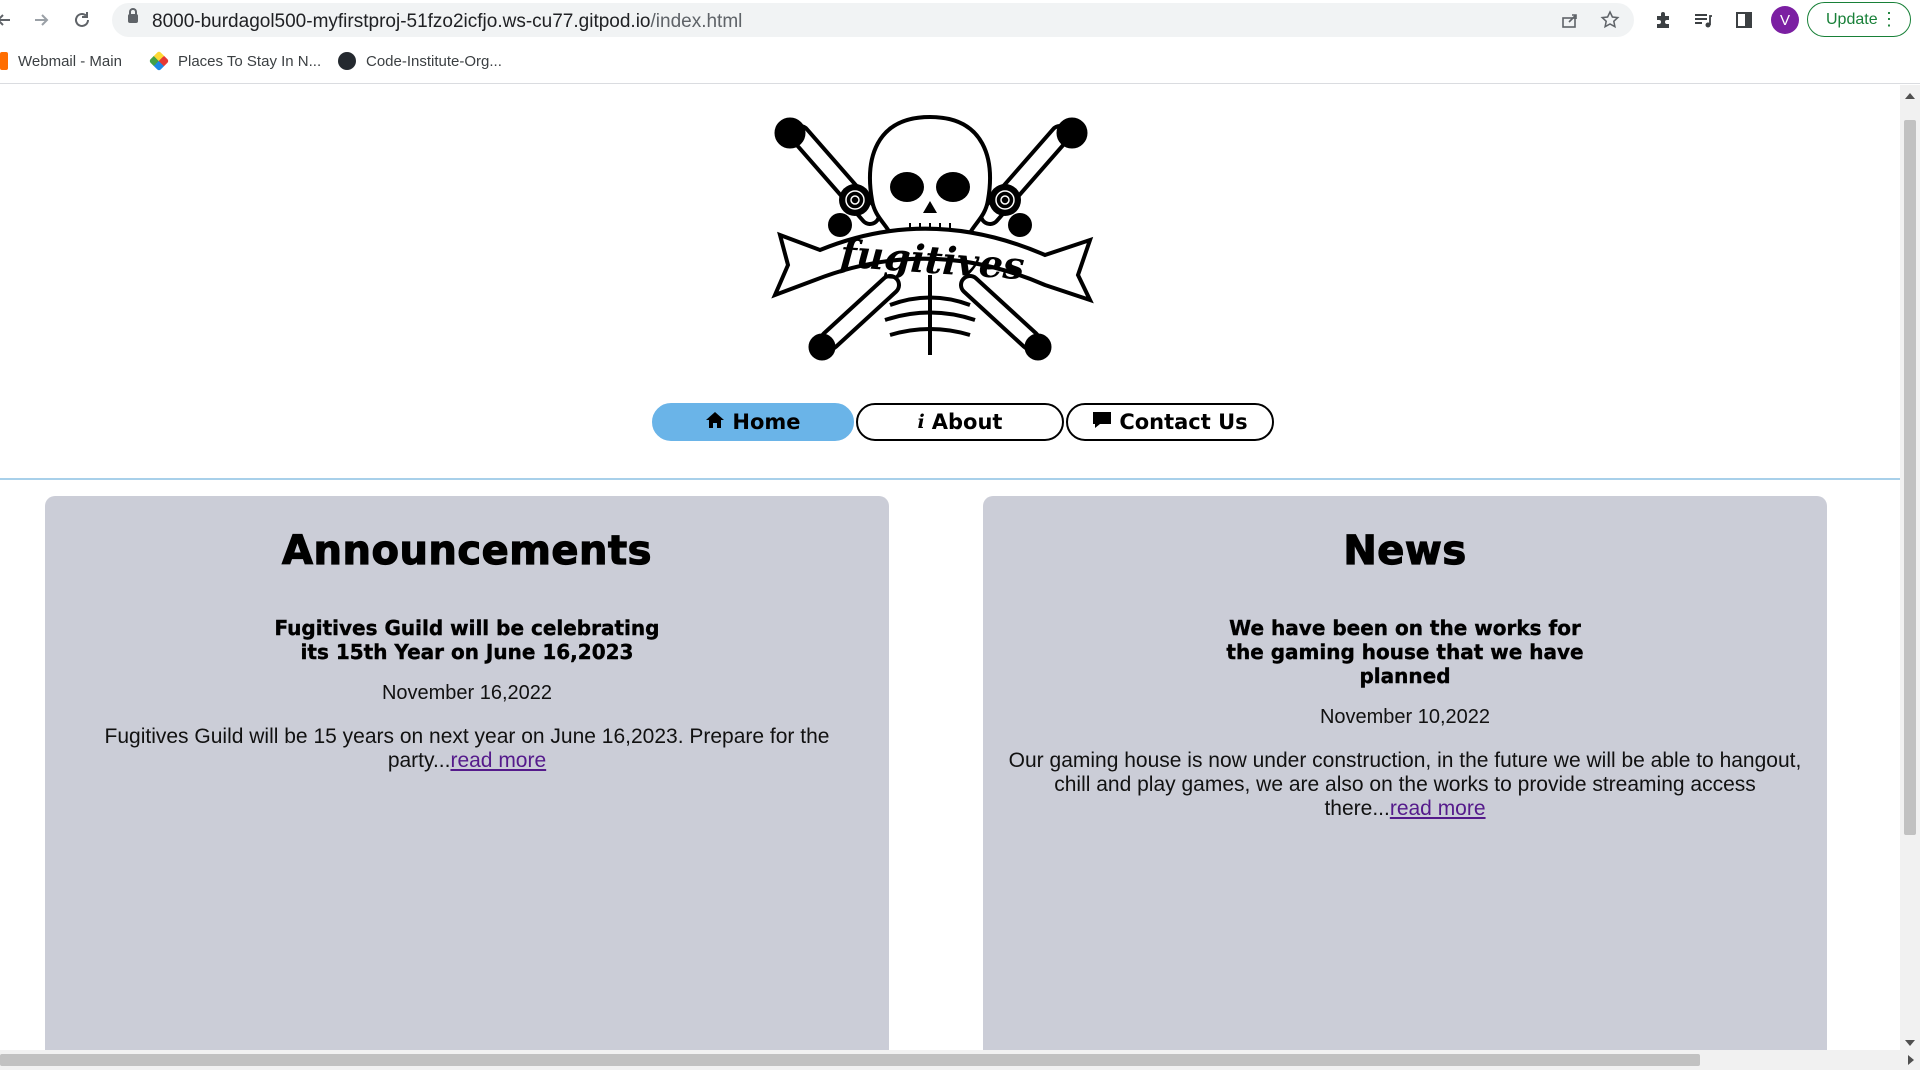  I want to click on horizontal-scrollbar, so click(960, 1060).